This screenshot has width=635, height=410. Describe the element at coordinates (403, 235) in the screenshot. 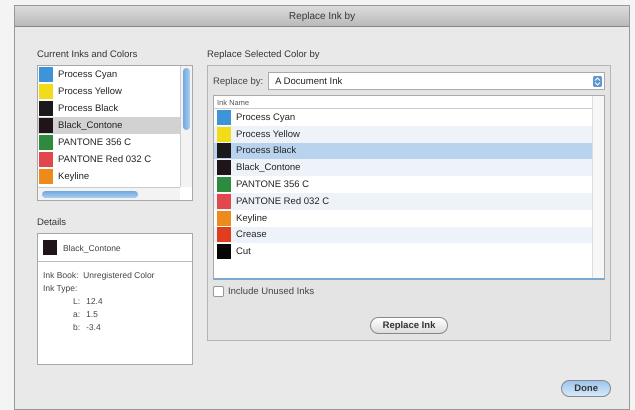

I see `ink-table-row: Crease` at that location.